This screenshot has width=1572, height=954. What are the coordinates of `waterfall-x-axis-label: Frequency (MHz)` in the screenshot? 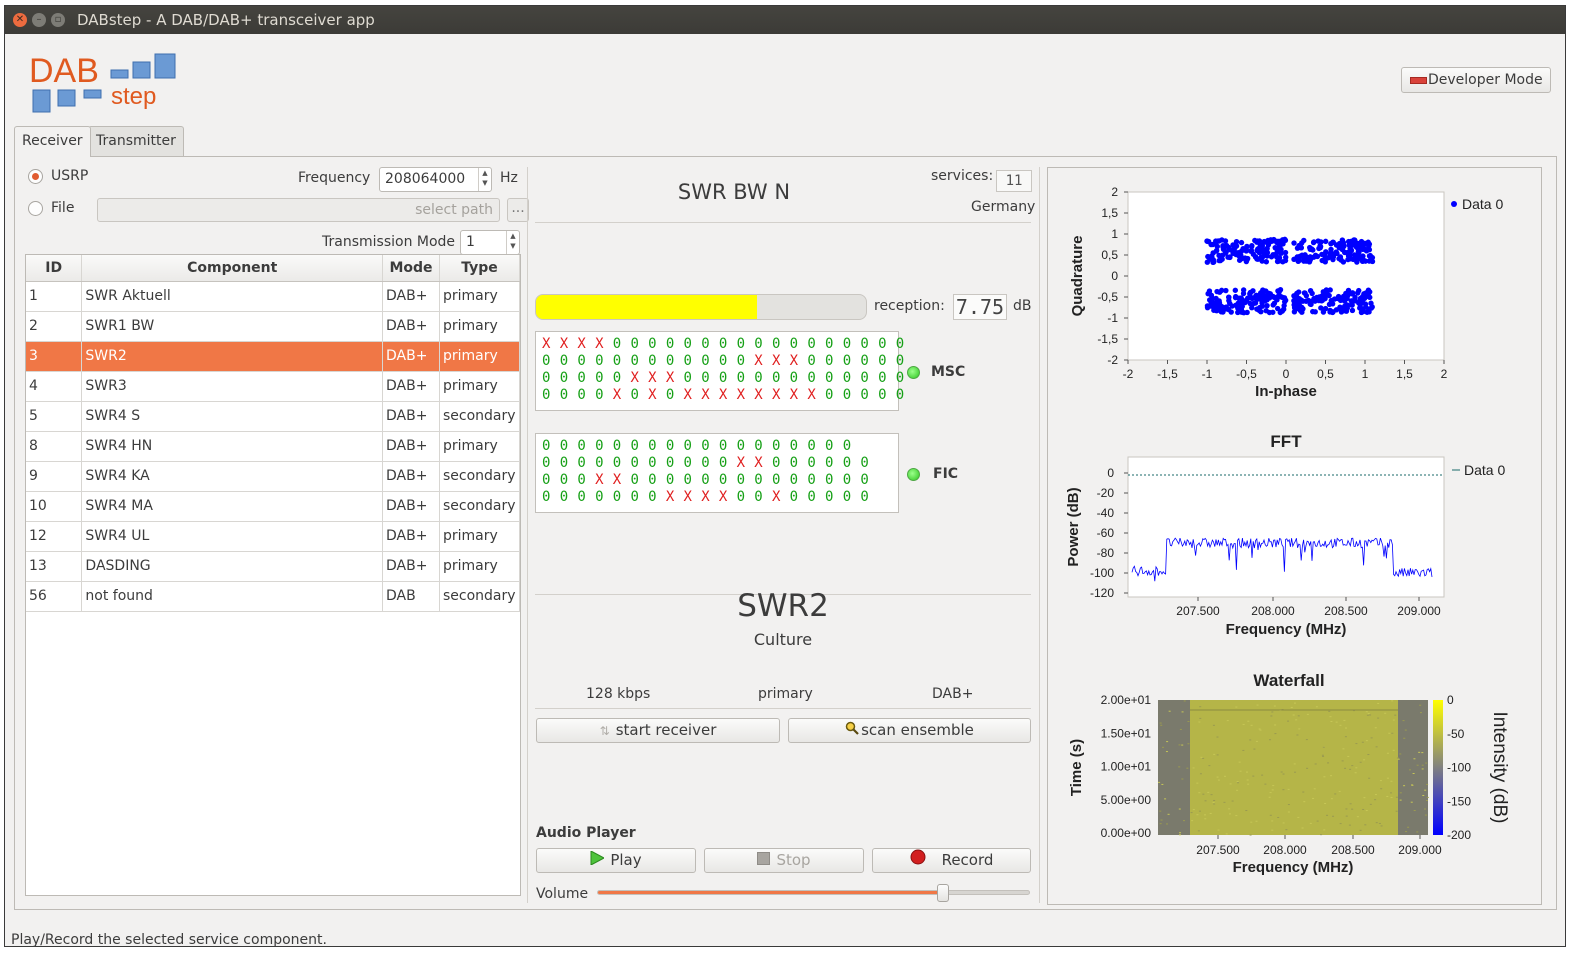 It's located at (1293, 867).